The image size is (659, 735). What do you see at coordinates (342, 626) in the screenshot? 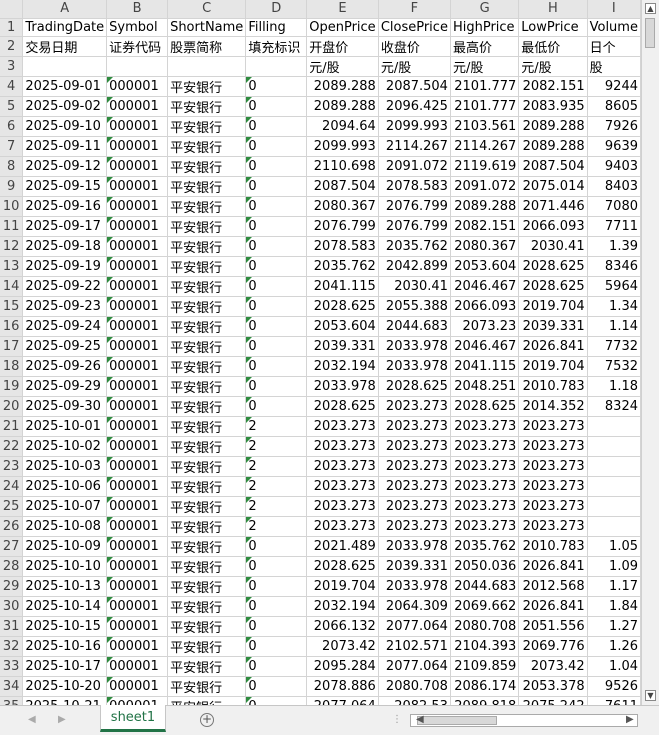
I see `cell-open: 2066.132` at bounding box center [342, 626].